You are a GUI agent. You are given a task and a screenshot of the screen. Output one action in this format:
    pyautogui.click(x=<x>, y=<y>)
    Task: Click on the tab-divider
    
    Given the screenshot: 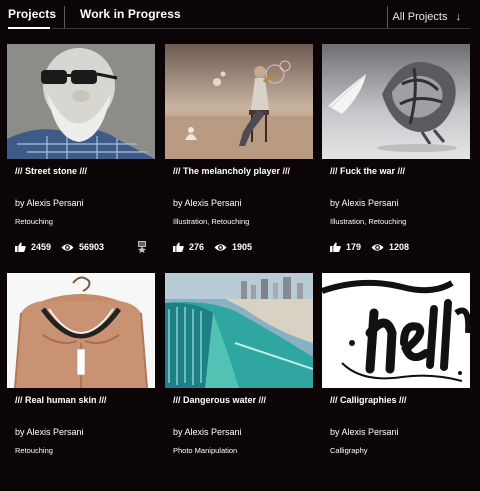 What is the action you would take?
    pyautogui.click(x=64, y=17)
    